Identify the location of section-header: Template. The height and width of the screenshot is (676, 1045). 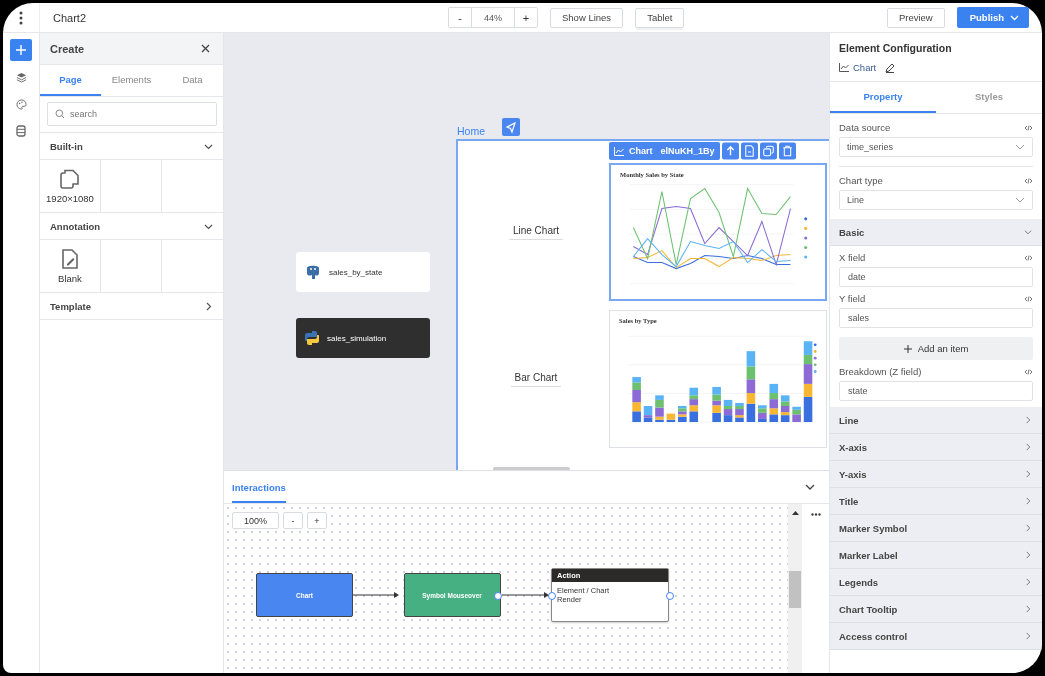
(131, 306).